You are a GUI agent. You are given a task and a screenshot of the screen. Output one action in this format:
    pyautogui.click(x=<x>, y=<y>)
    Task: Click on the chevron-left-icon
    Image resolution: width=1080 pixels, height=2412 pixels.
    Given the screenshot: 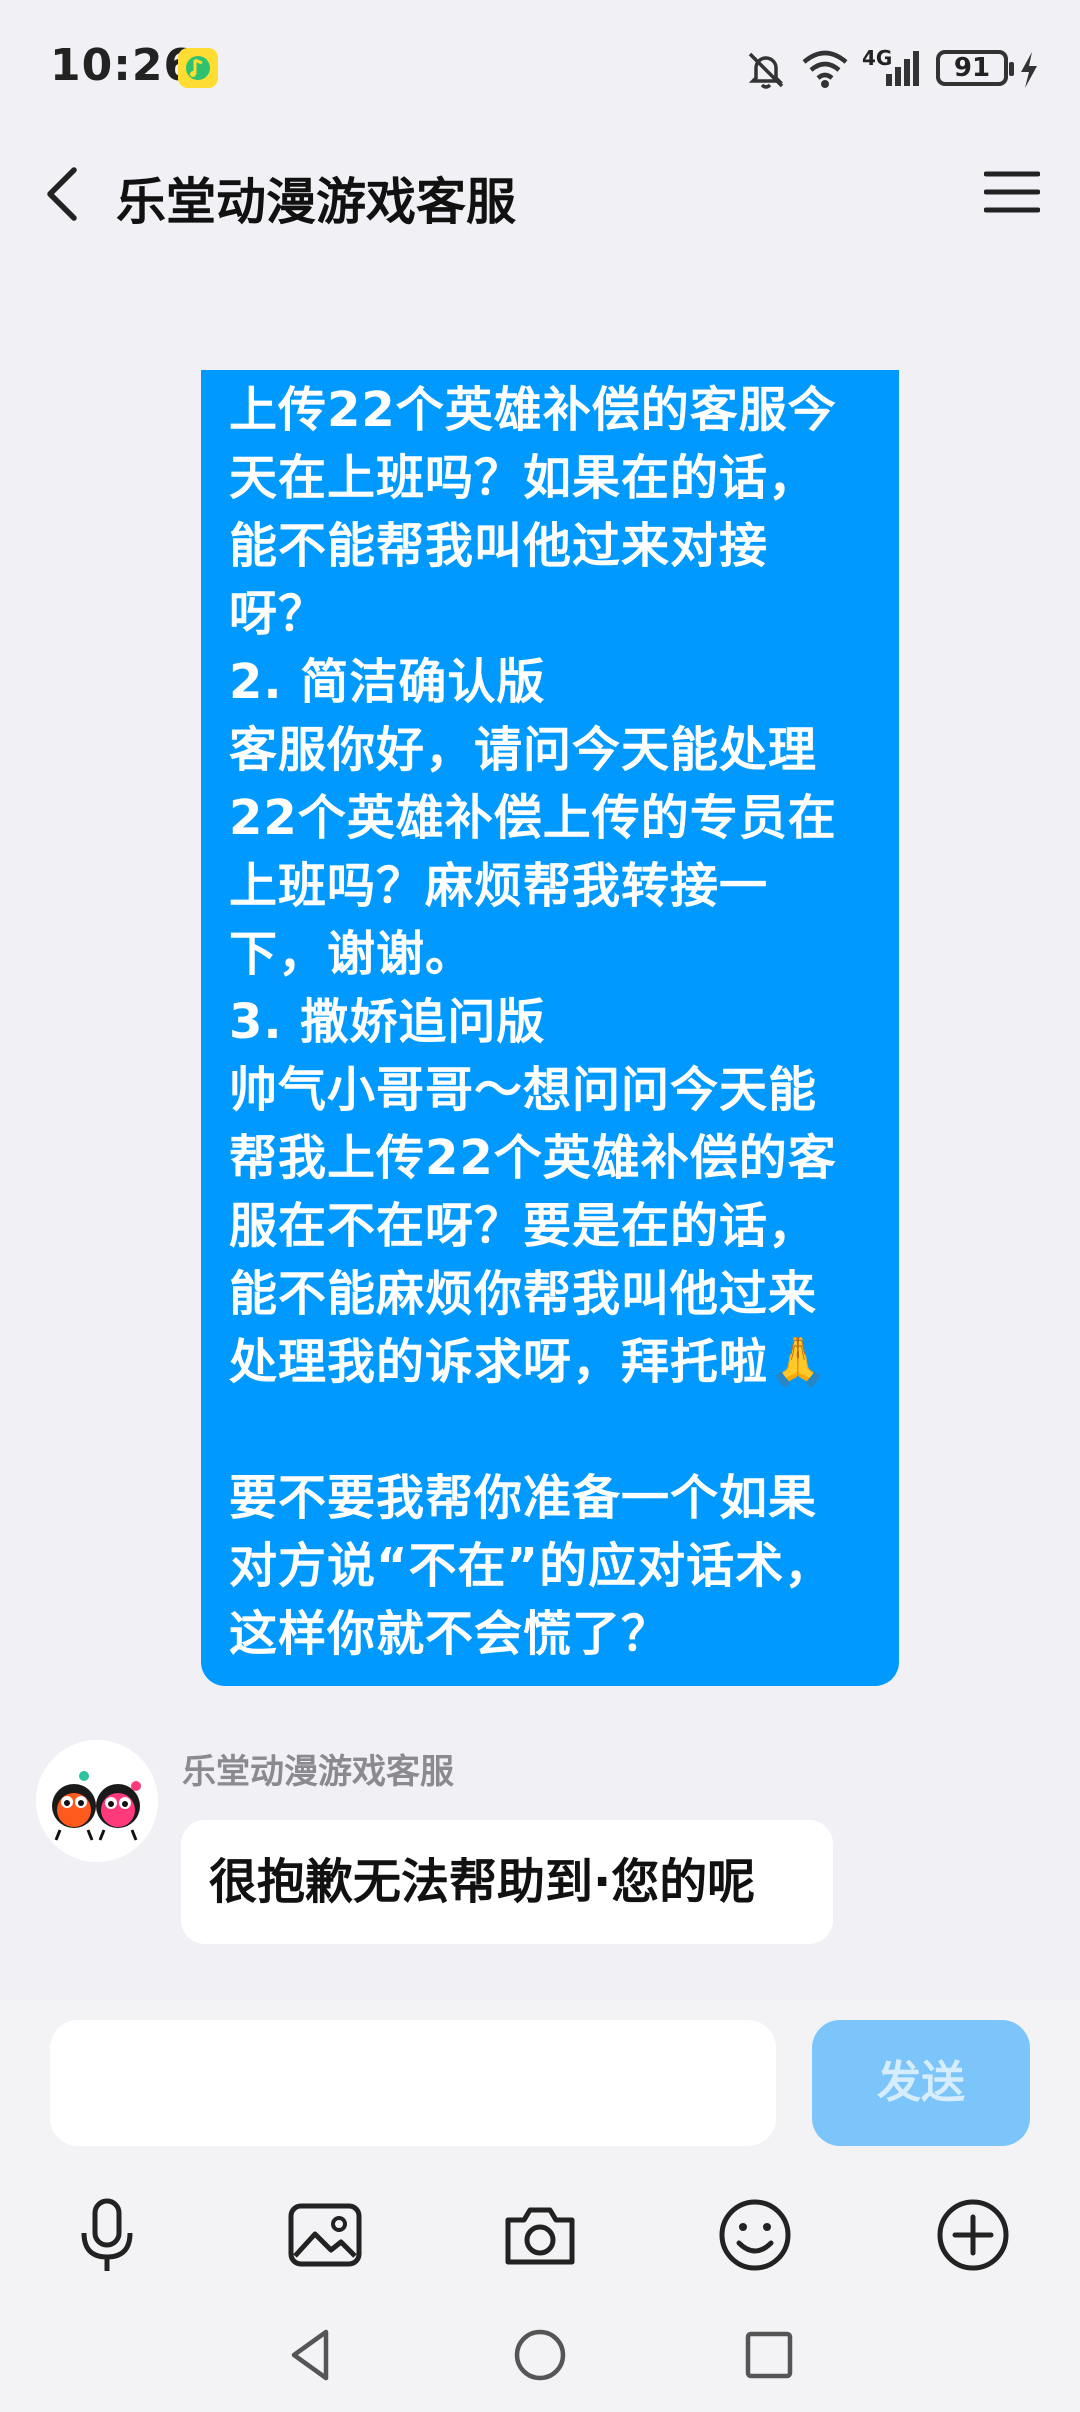 What is the action you would take?
    pyautogui.click(x=62, y=194)
    